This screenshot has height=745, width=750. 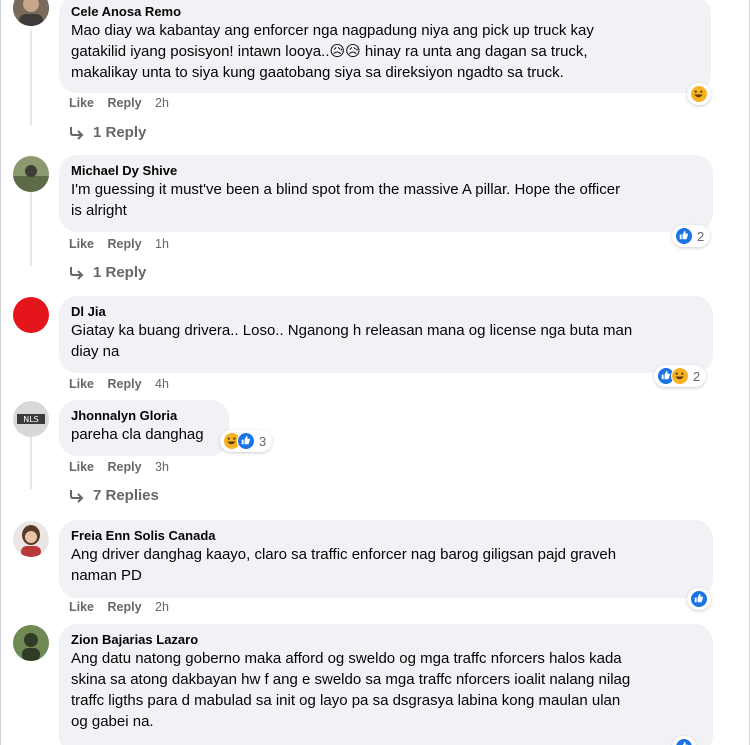 I want to click on view-replies-link: 7 Replies, so click(x=114, y=495).